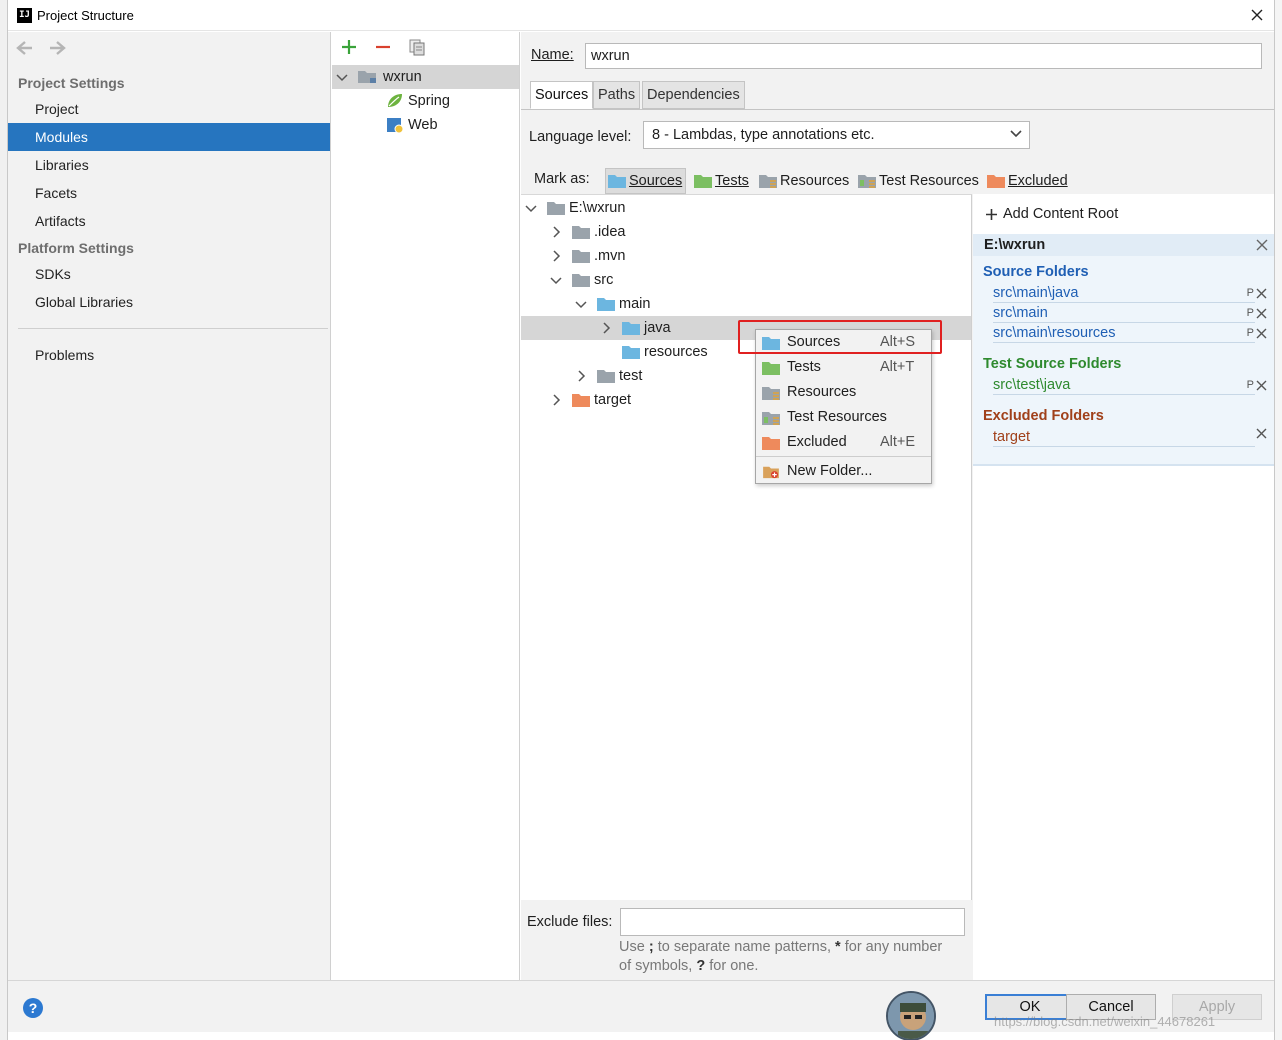 Image resolution: width=1282 pixels, height=1040 pixels. I want to click on nav-item-global-libraries: Global Libraries, so click(169, 302).